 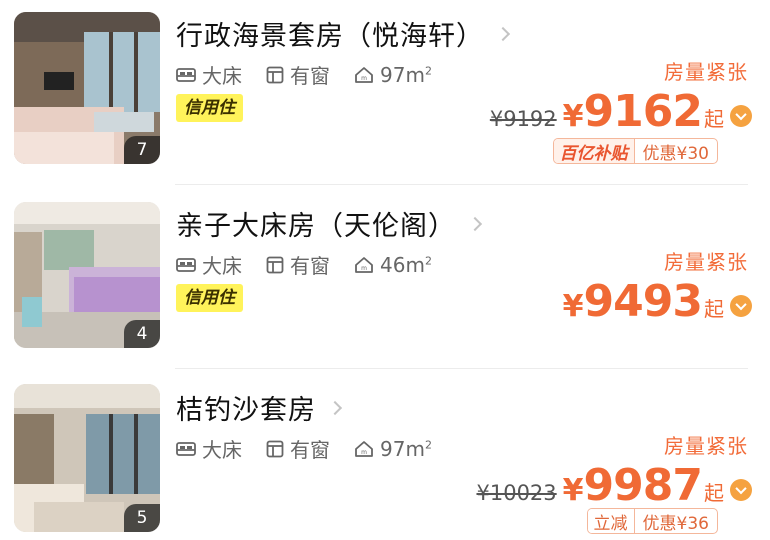 I want to click on room-title-link: 亲子大床房（天伦阁）, so click(x=329, y=223).